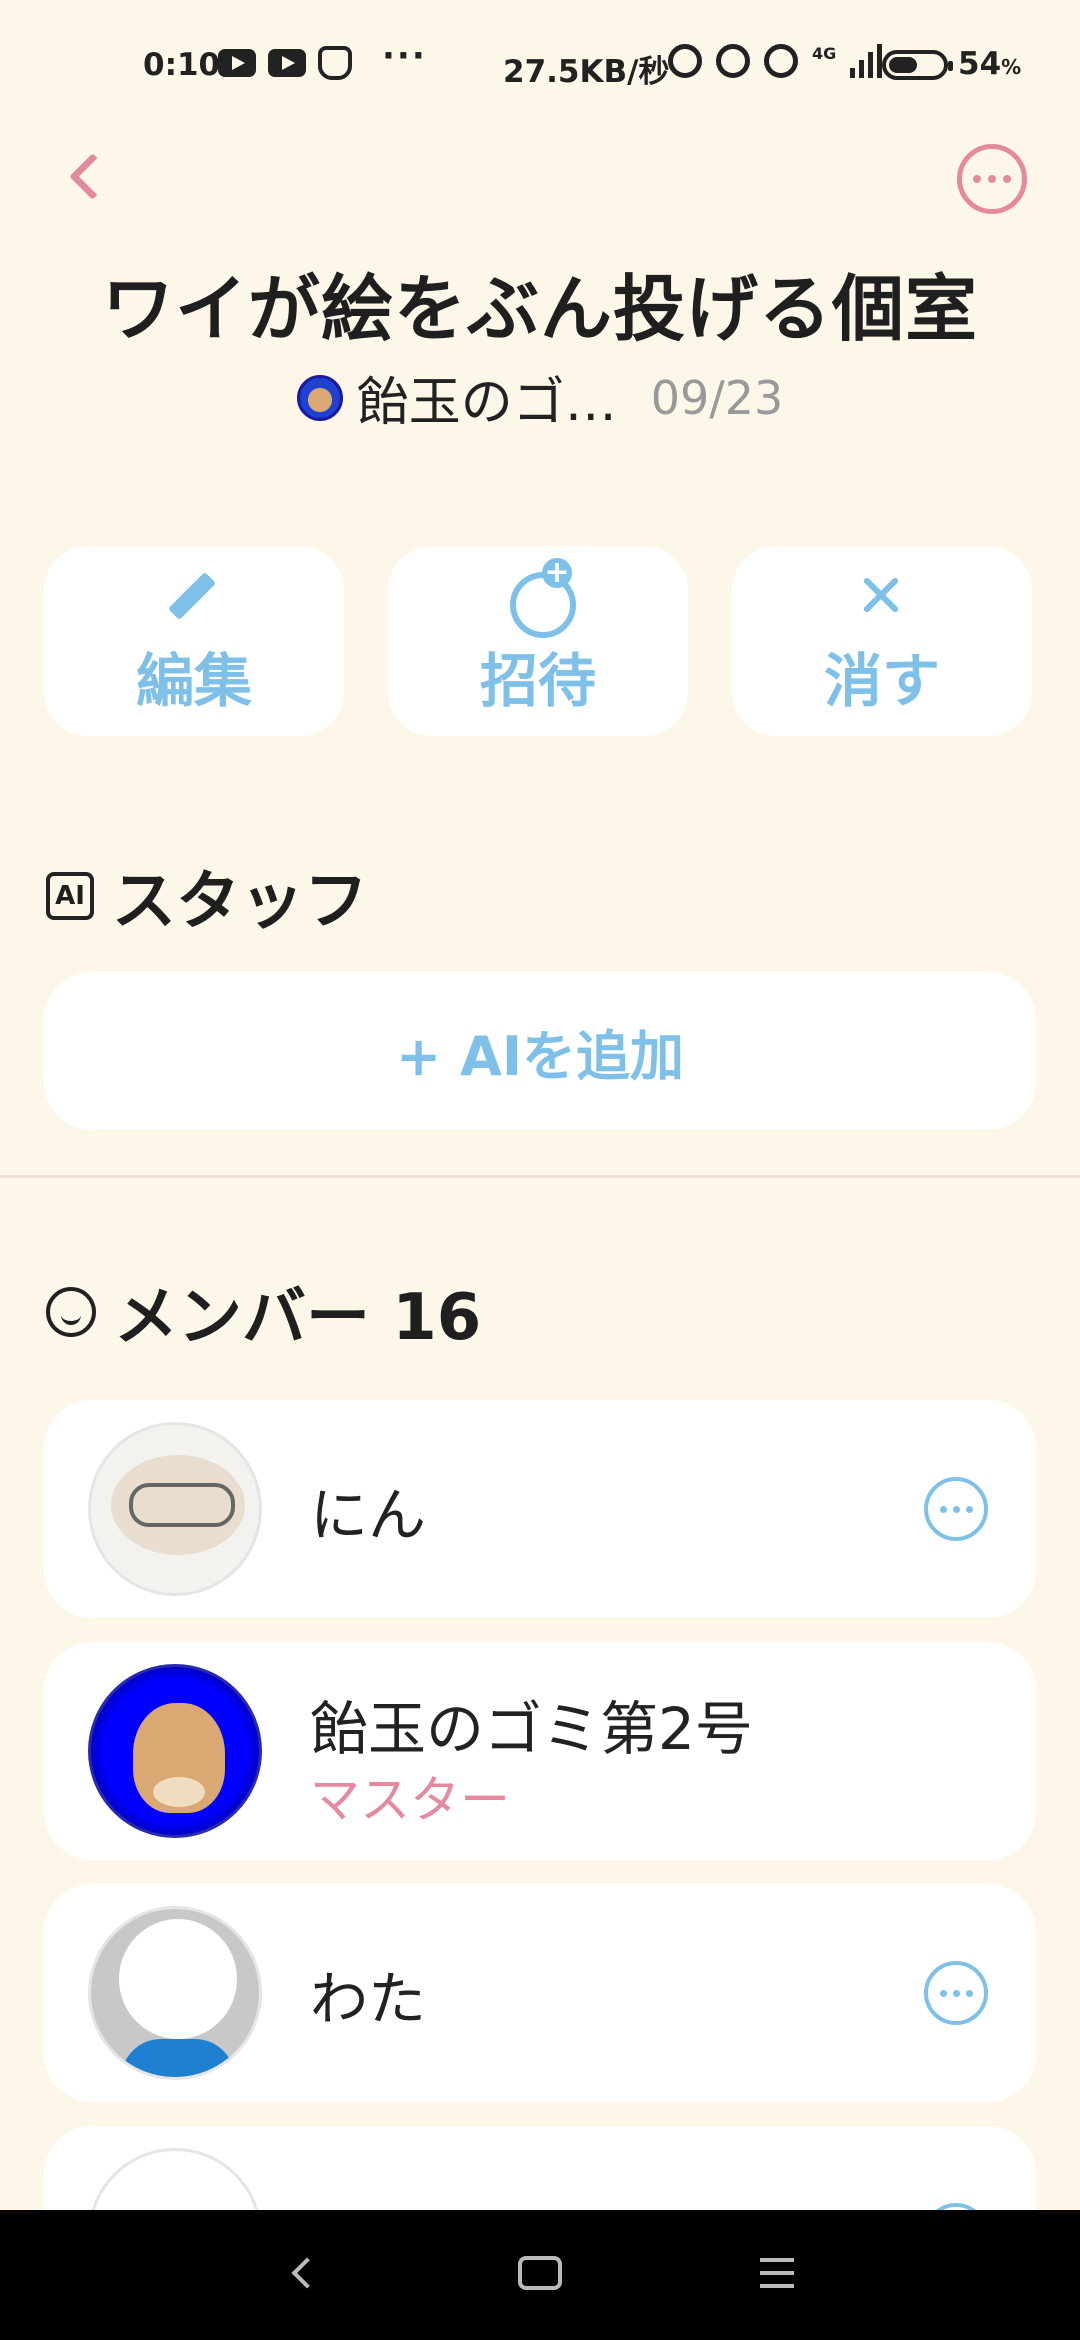 The image size is (1080, 2340). What do you see at coordinates (193, 681) in the screenshot?
I see `edit-label: 編集` at bounding box center [193, 681].